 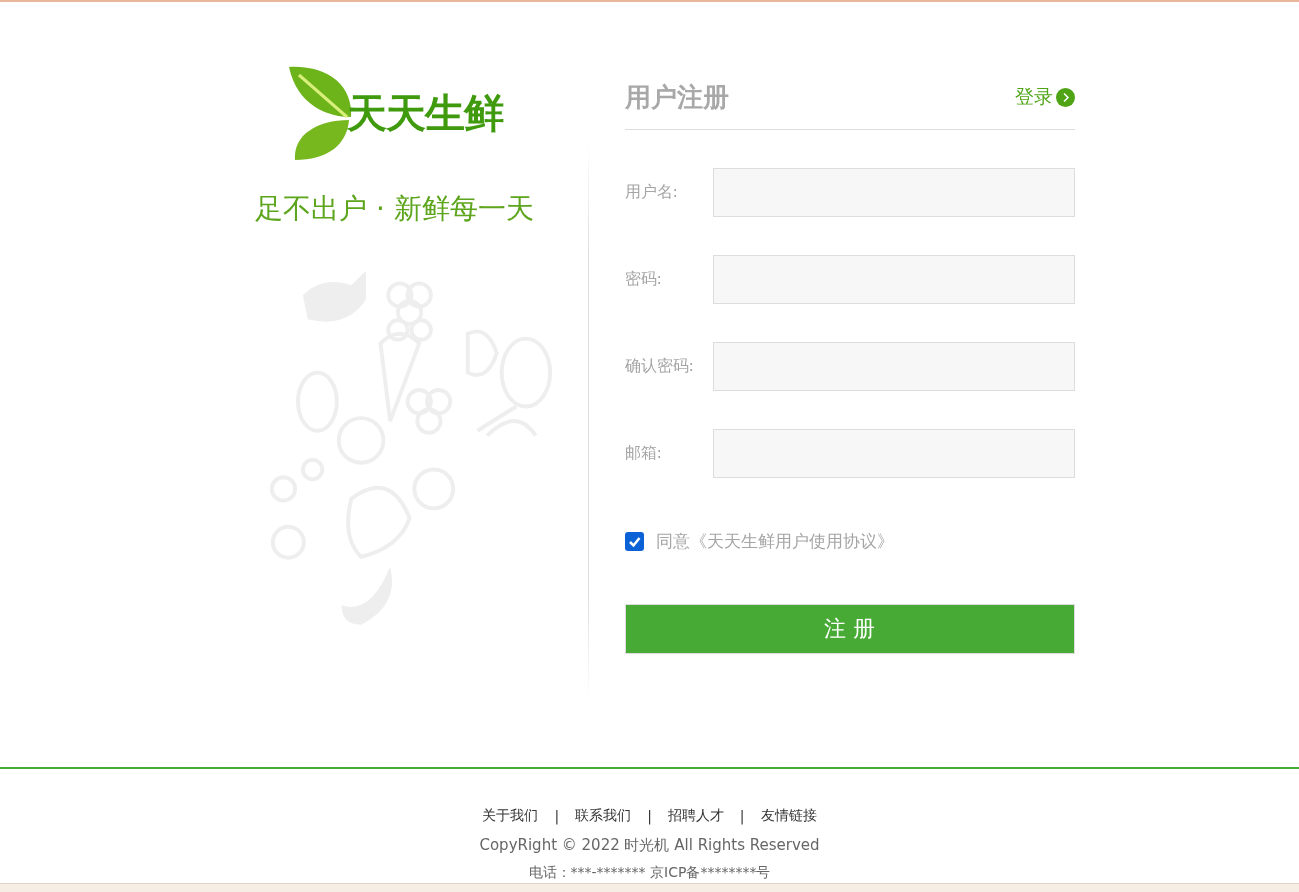 I want to click on logo-text: 天天生鲜, so click(x=424, y=113).